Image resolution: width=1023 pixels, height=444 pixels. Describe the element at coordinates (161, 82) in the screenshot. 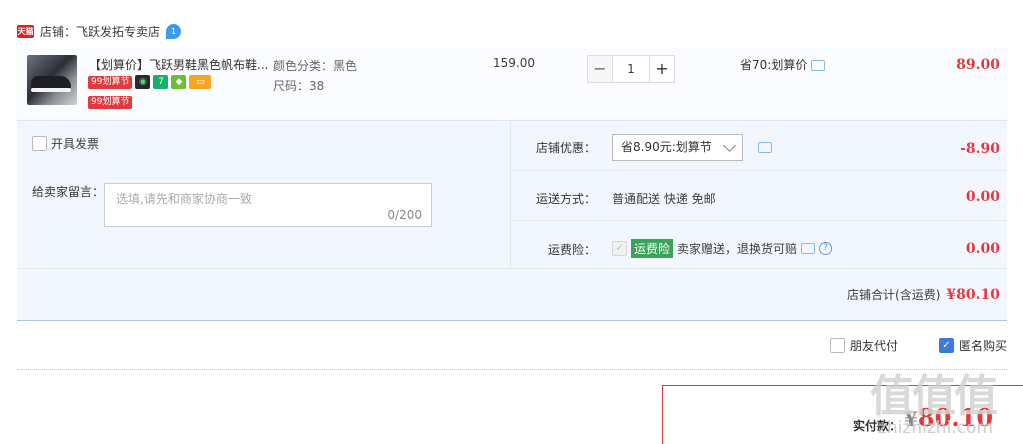

I see `seven-day-icon: 7` at that location.